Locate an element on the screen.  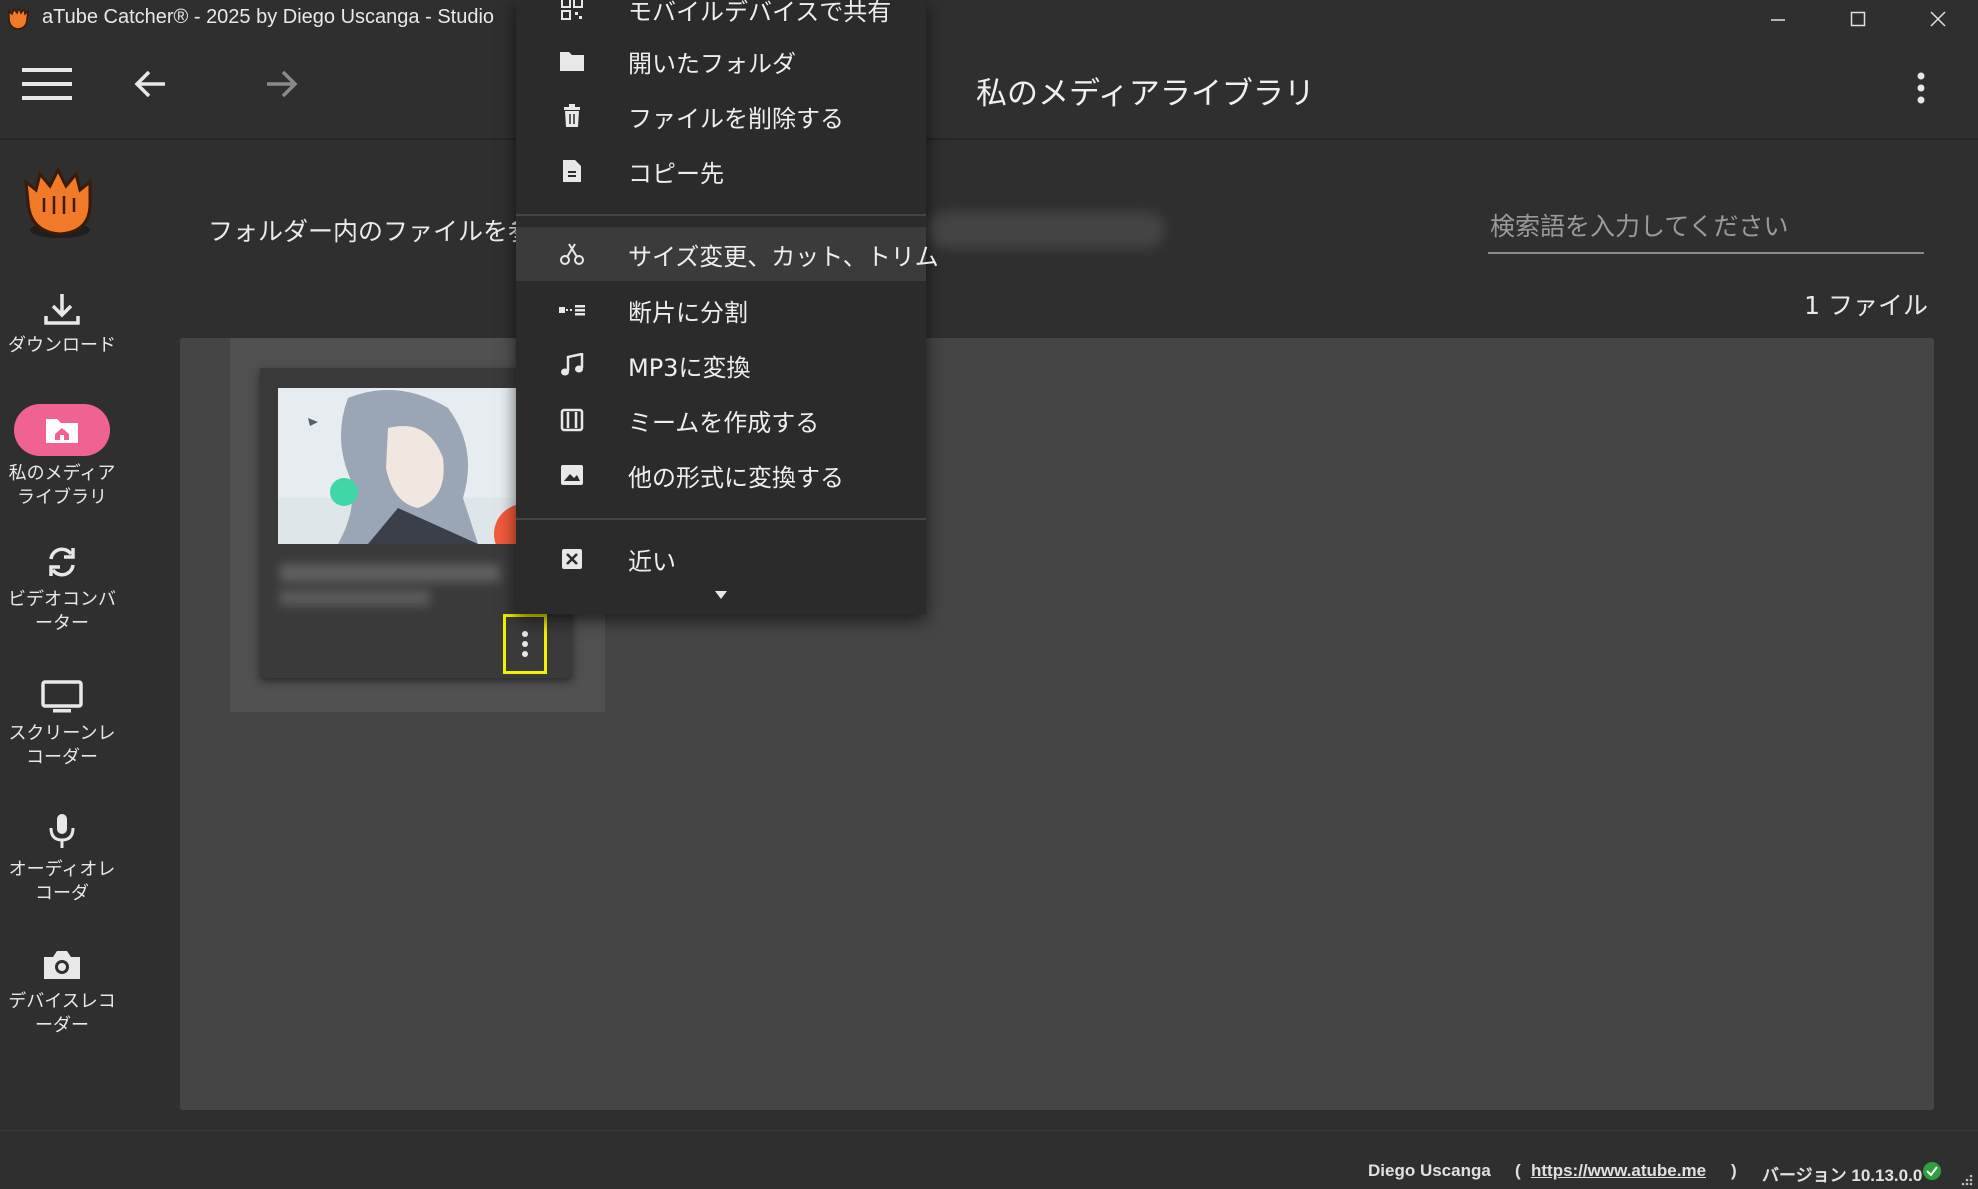
page-title: 私のメディアライブラリ is located at coordinates (1145, 94).